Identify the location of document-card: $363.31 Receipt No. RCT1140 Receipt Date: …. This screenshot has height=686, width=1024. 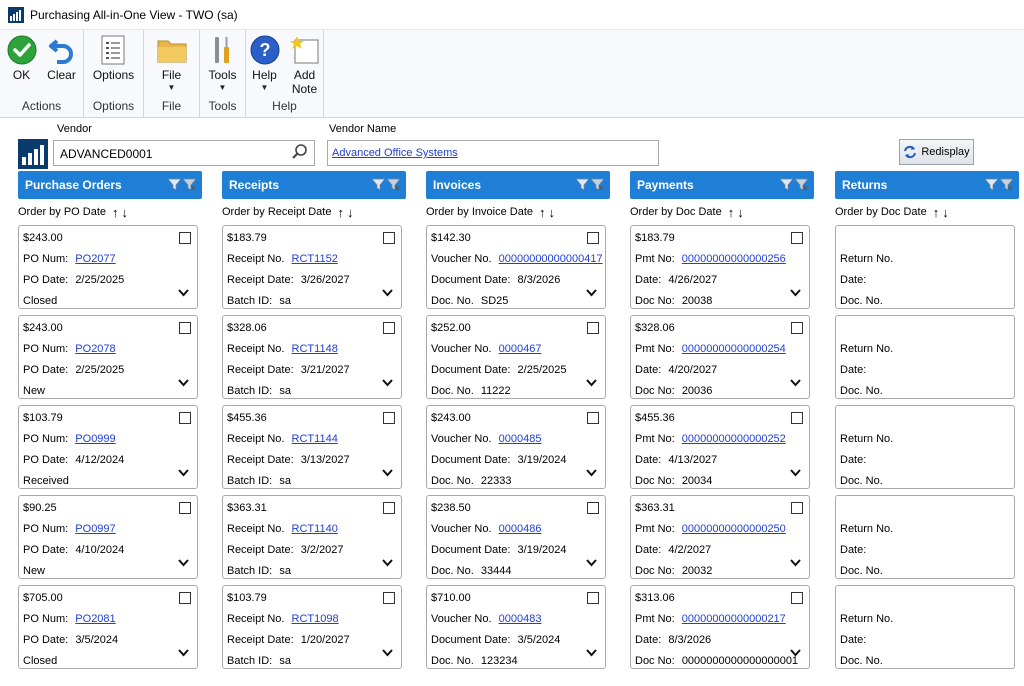
(312, 537).